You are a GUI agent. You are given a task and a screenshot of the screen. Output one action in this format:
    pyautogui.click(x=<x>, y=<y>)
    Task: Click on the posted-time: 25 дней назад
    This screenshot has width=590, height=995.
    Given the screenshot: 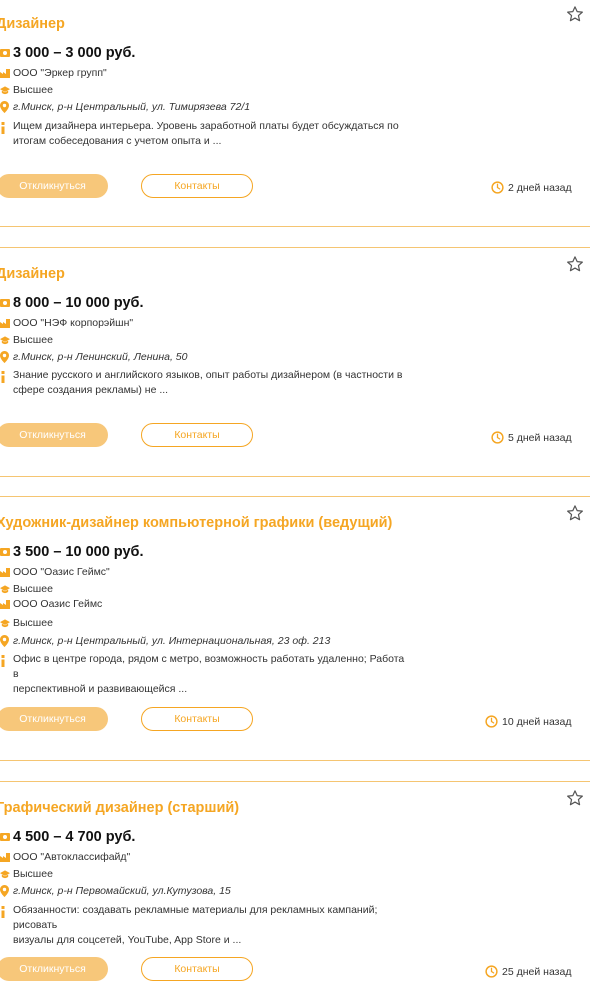 What is the action you would take?
    pyautogui.click(x=528, y=971)
    